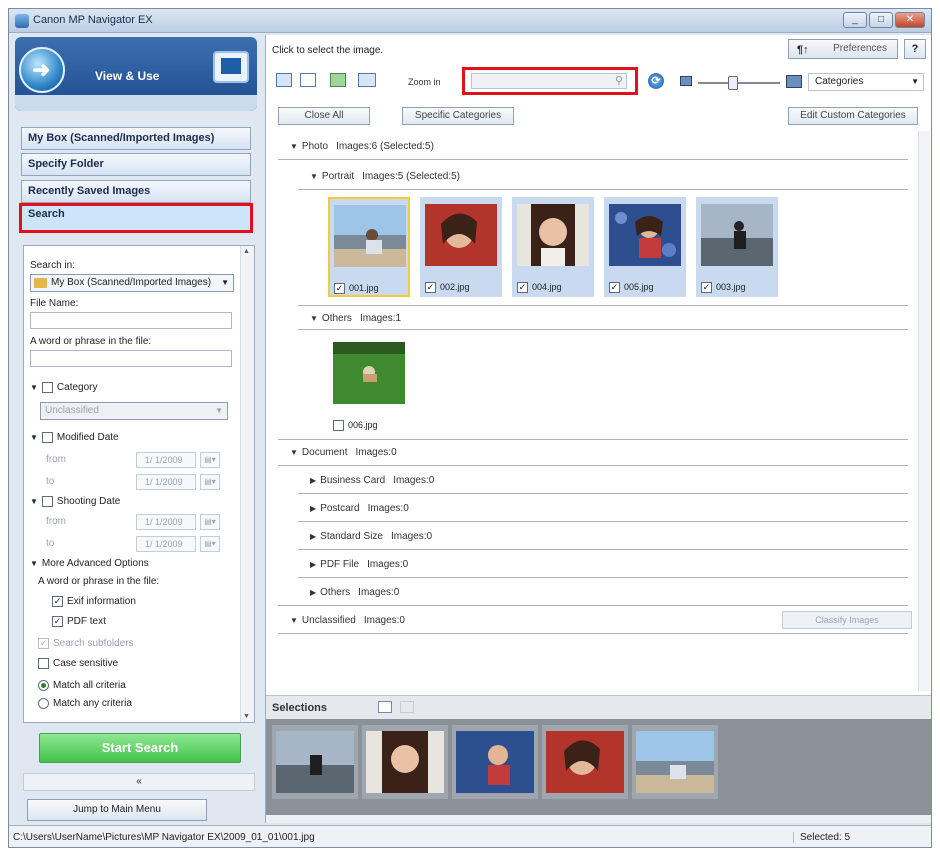 The image size is (940, 854). Describe the element at coordinates (57, 621) in the screenshot. I see `pdf-text-checkbox: ✓` at that location.